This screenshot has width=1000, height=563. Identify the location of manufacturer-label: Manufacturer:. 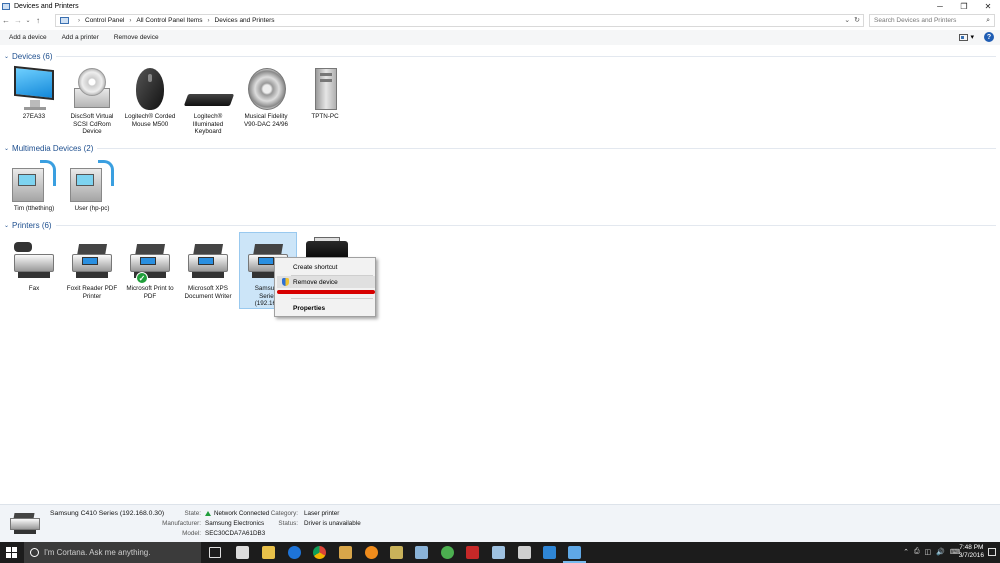
(181, 523).